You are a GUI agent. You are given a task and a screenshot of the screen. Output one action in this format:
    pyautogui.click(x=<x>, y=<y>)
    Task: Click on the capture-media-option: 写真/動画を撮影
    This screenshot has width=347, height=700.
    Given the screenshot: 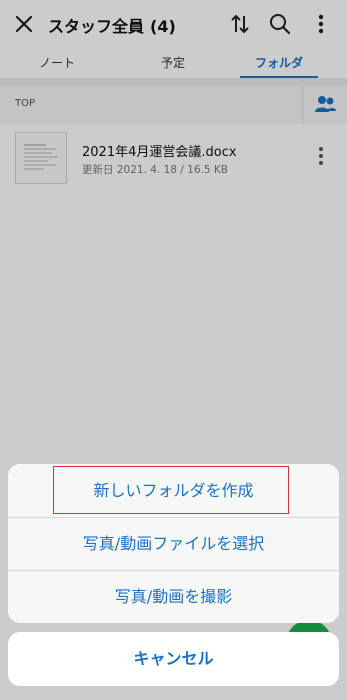 What is the action you would take?
    pyautogui.click(x=173, y=596)
    